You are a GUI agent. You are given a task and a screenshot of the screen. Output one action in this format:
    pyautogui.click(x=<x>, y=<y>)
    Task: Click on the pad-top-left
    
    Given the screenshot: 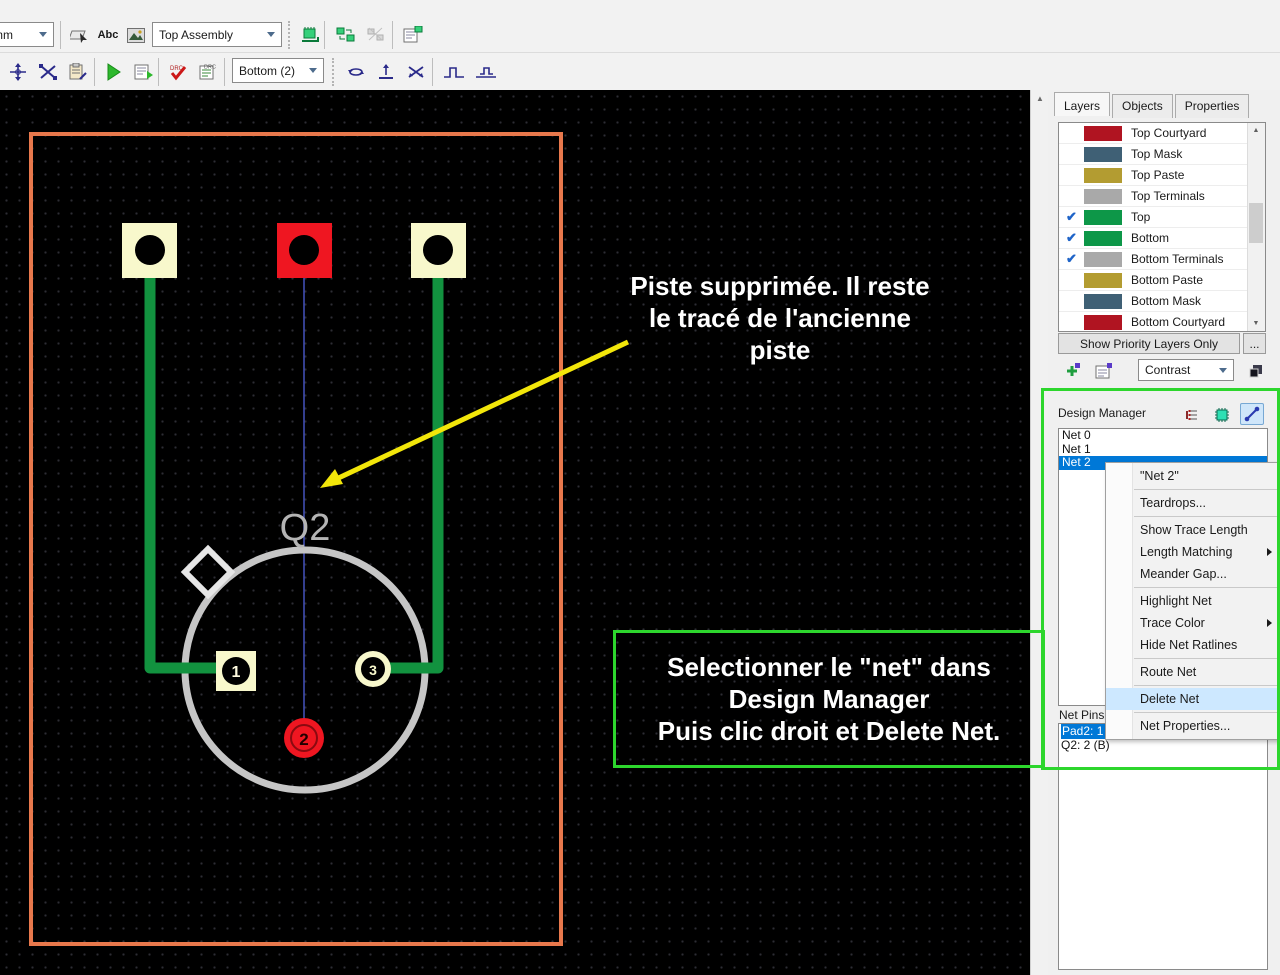 What is the action you would take?
    pyautogui.click(x=149, y=250)
    